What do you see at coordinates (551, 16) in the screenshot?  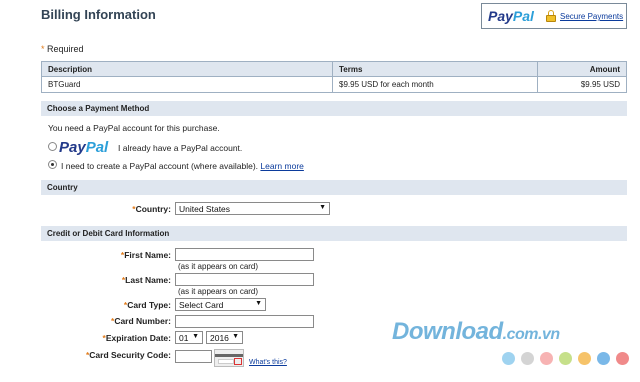 I see `lock-icon` at bounding box center [551, 16].